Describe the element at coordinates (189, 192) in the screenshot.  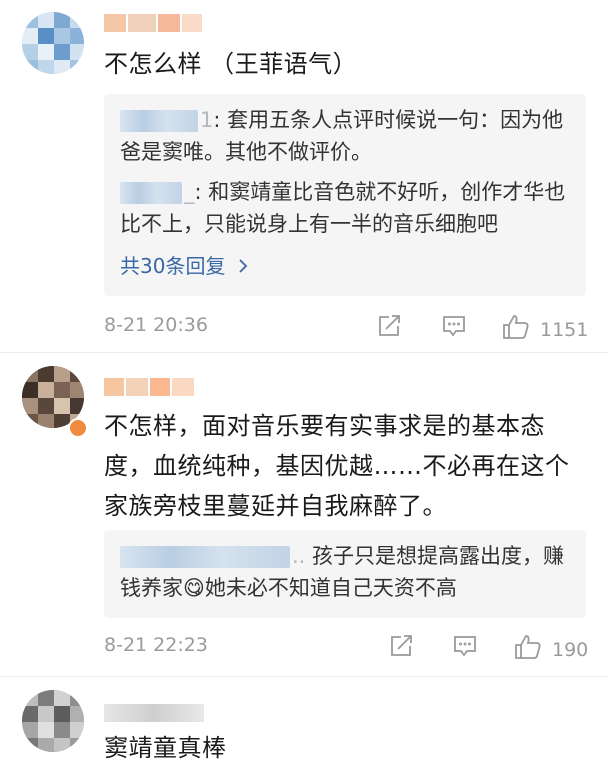
I see `reply-name-tail: _` at that location.